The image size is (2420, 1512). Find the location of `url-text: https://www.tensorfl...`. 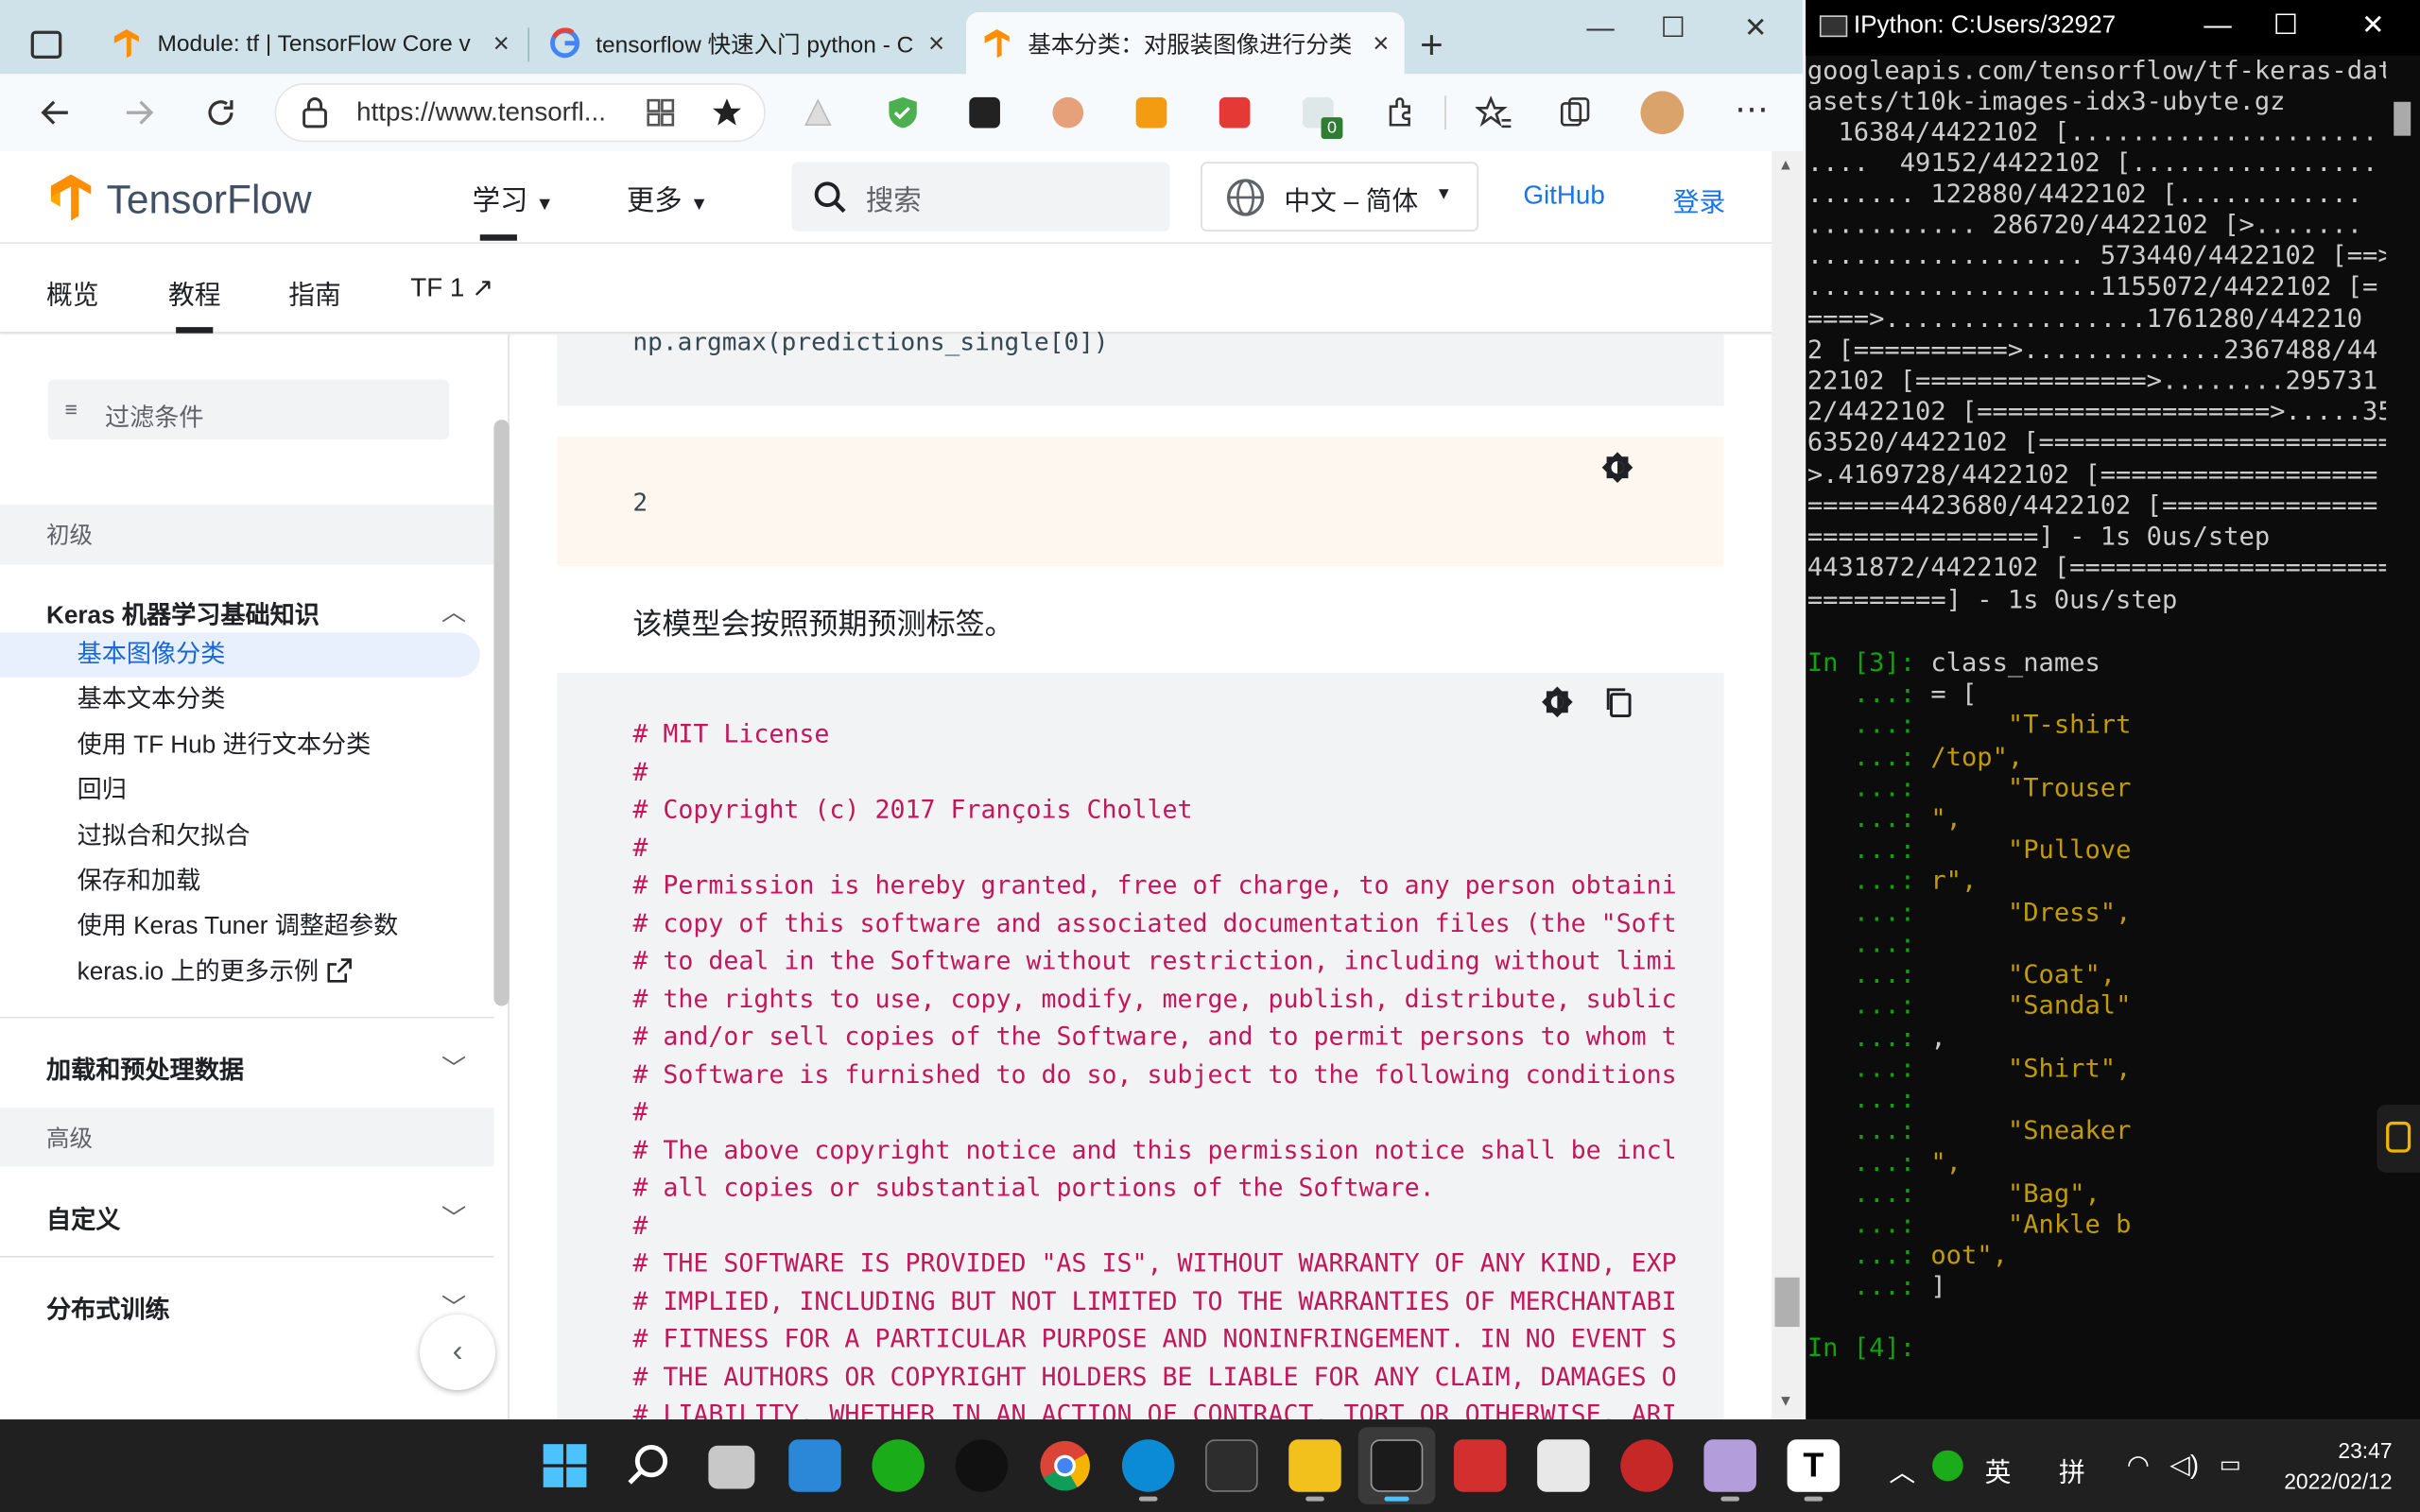

url-text: https://www.tensorfl... is located at coordinates (481, 113).